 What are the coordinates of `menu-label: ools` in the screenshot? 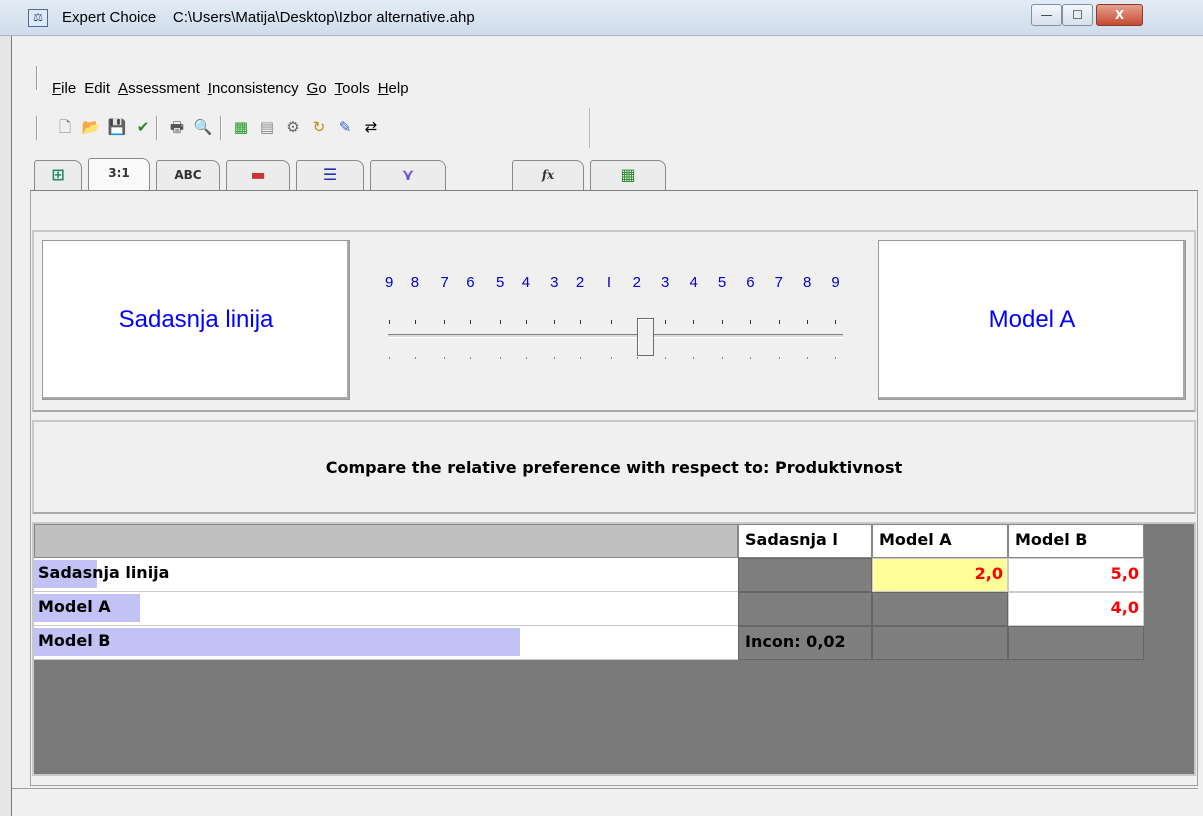 It's located at (356, 88).